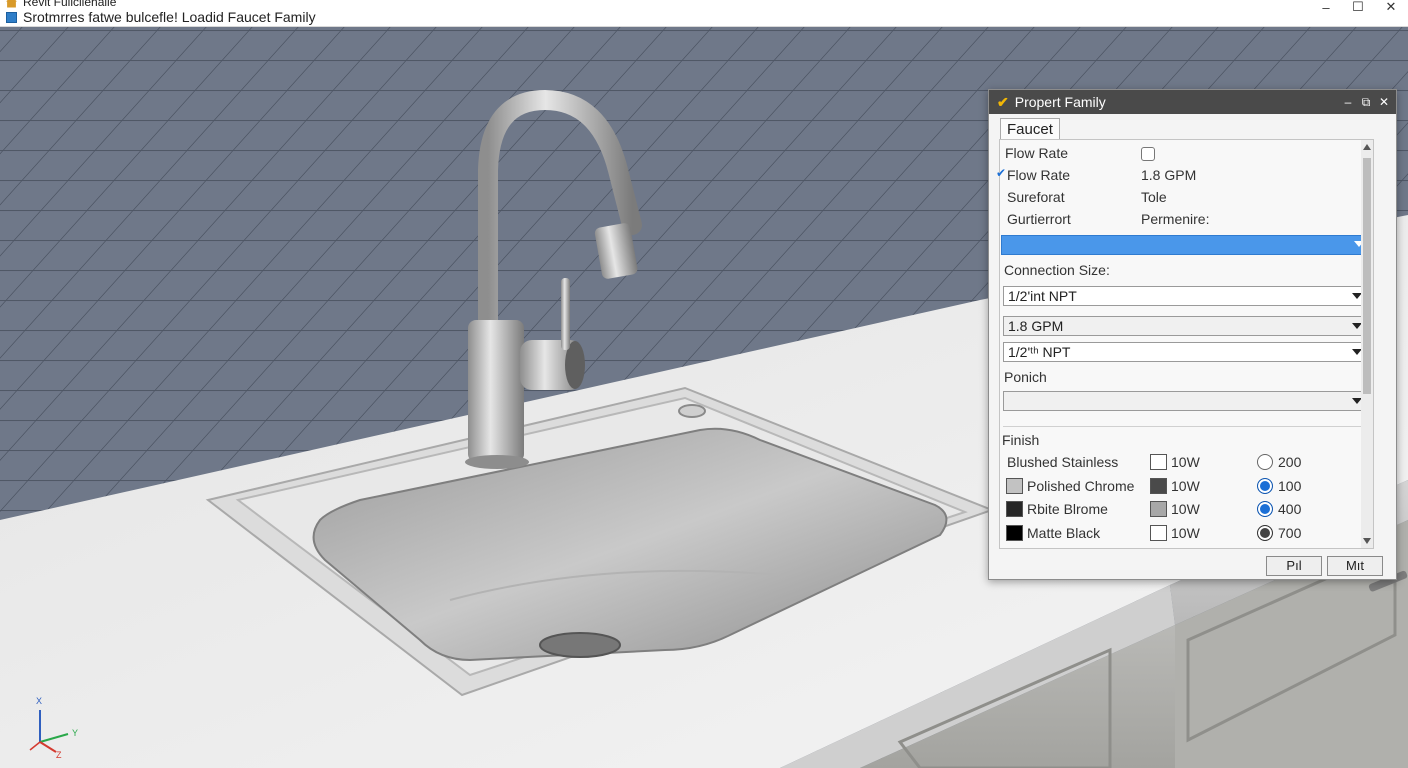 The height and width of the screenshot is (768, 1408). What do you see at coordinates (1358, 7) in the screenshot?
I see `maximize-button: ☐` at bounding box center [1358, 7].